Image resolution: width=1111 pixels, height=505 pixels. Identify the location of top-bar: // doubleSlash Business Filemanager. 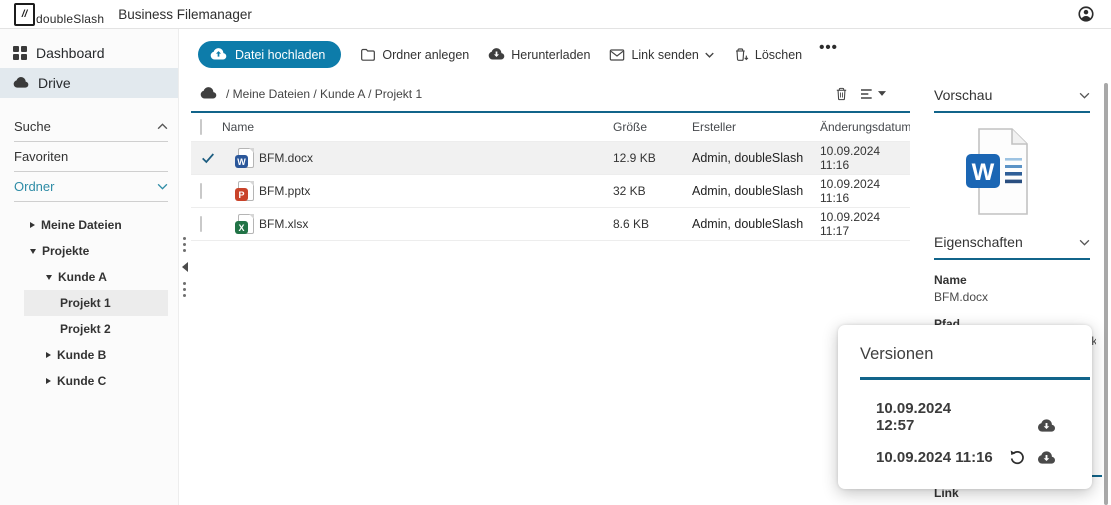
(555, 14).